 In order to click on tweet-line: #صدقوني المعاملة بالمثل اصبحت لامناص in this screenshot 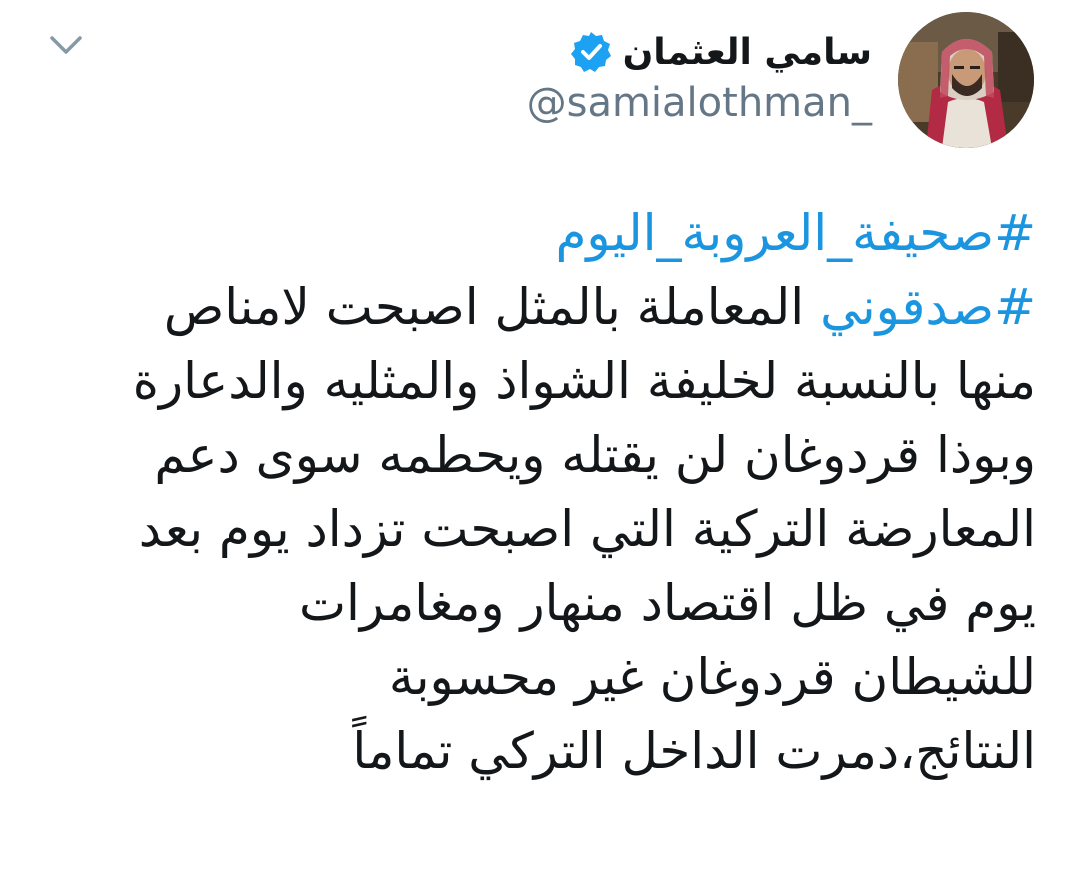, I will do `click(536, 307)`.